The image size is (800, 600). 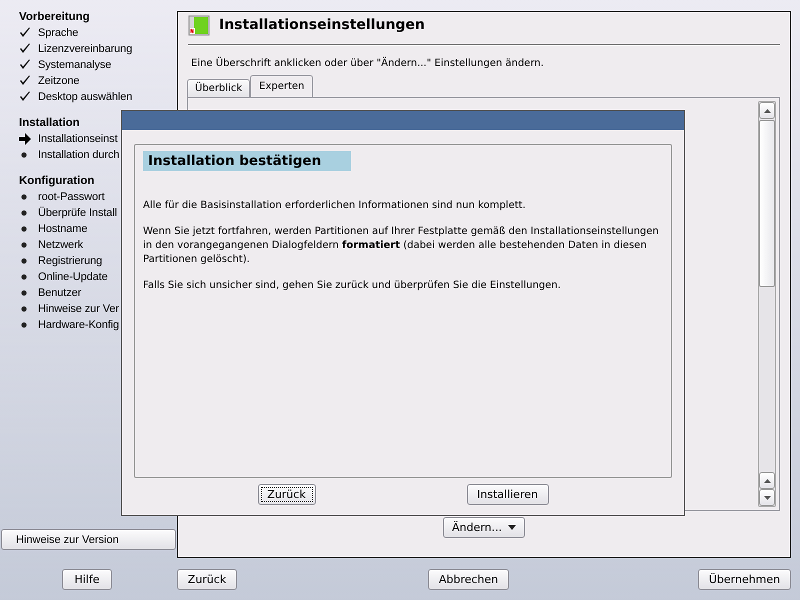 What do you see at coordinates (50, 123) in the screenshot?
I see `section-heading: Installation` at bounding box center [50, 123].